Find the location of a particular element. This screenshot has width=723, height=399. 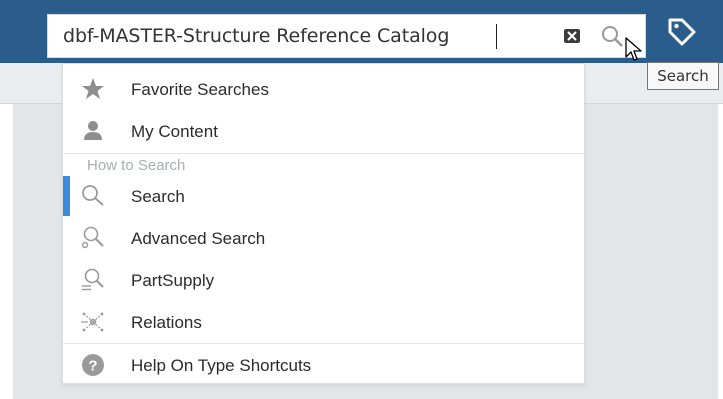

search-input: dbf-MASTER-Structure Reference Catalog is located at coordinates (256, 36).